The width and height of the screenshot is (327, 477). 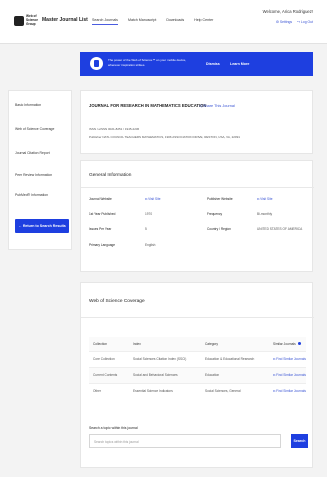 I want to click on nav-search-journals: Search Journals, so click(x=105, y=21).